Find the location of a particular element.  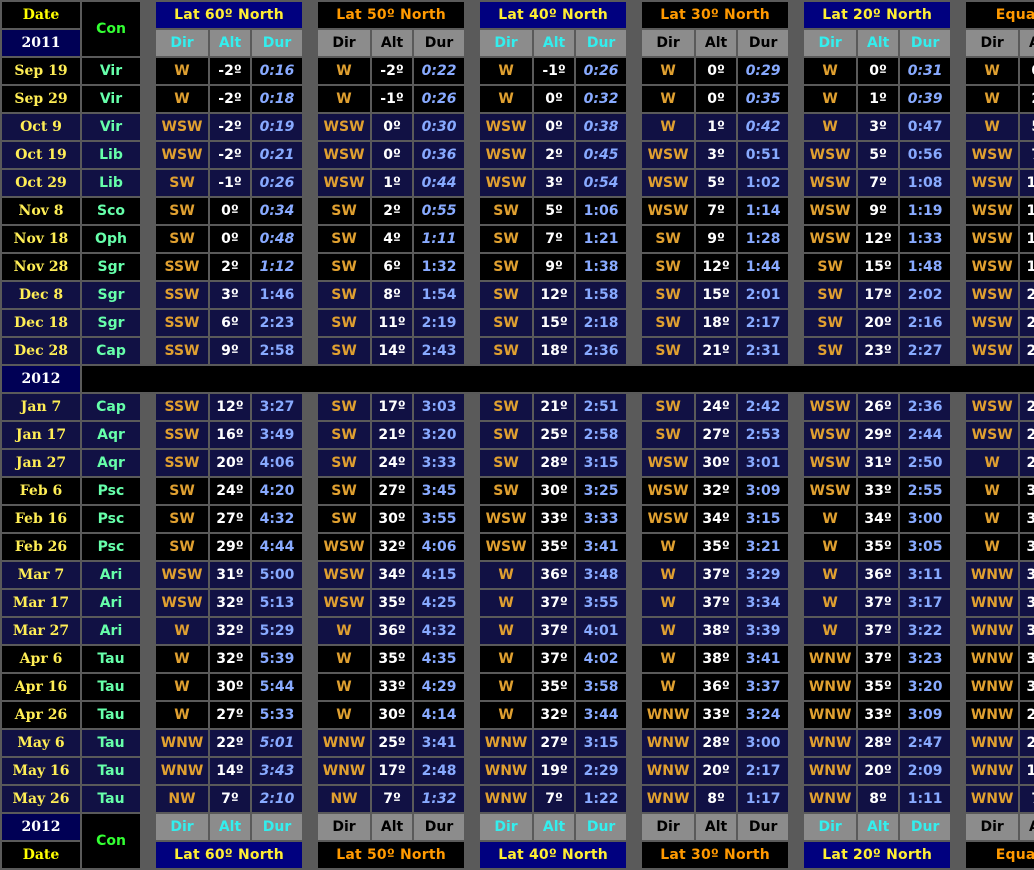

cell-dur-3: 2:17 is located at coordinates (763, 771).